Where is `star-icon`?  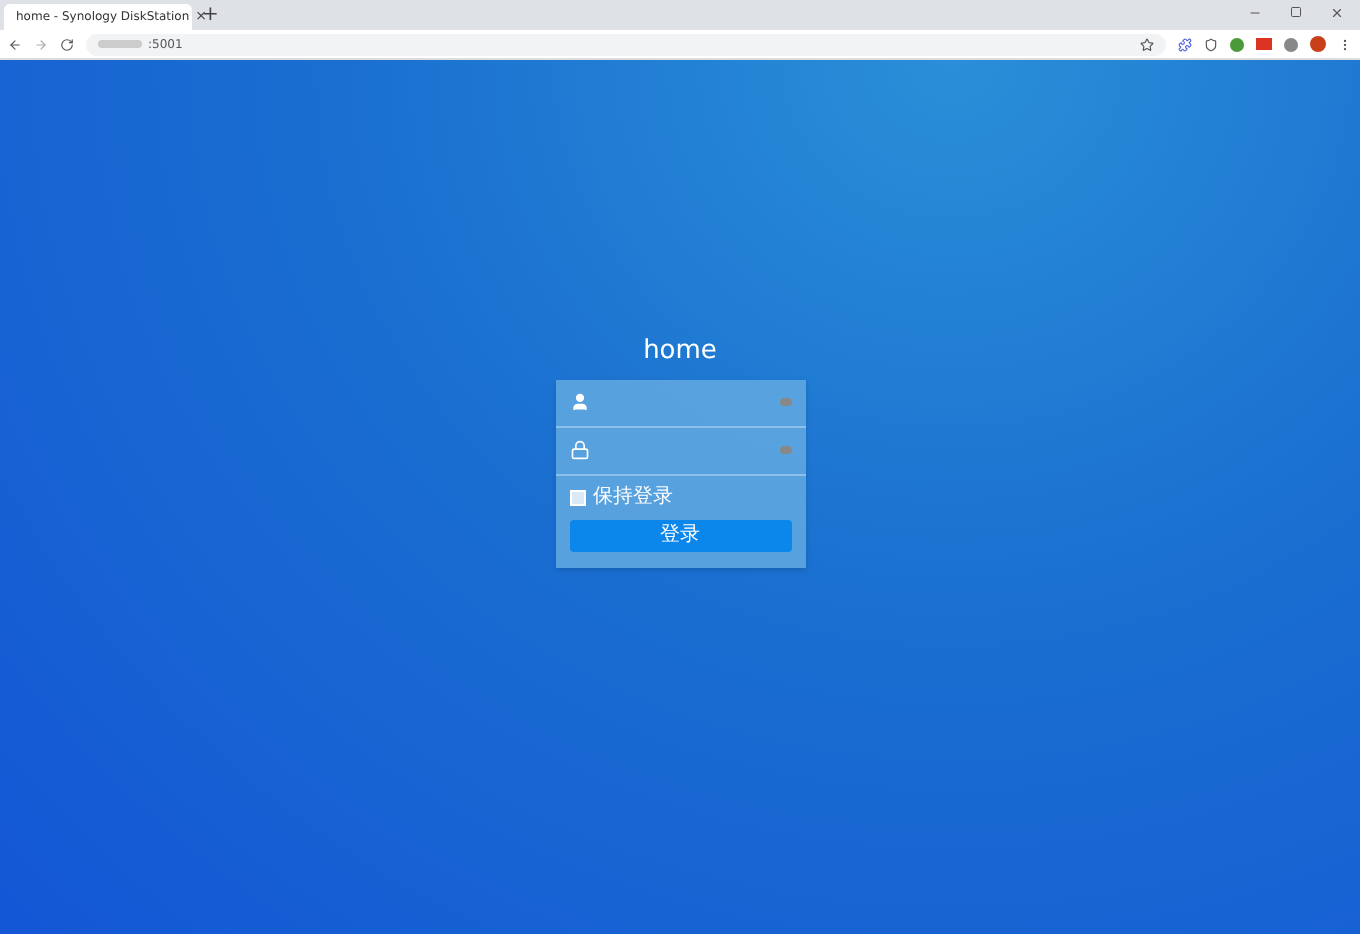
star-icon is located at coordinates (1147, 44).